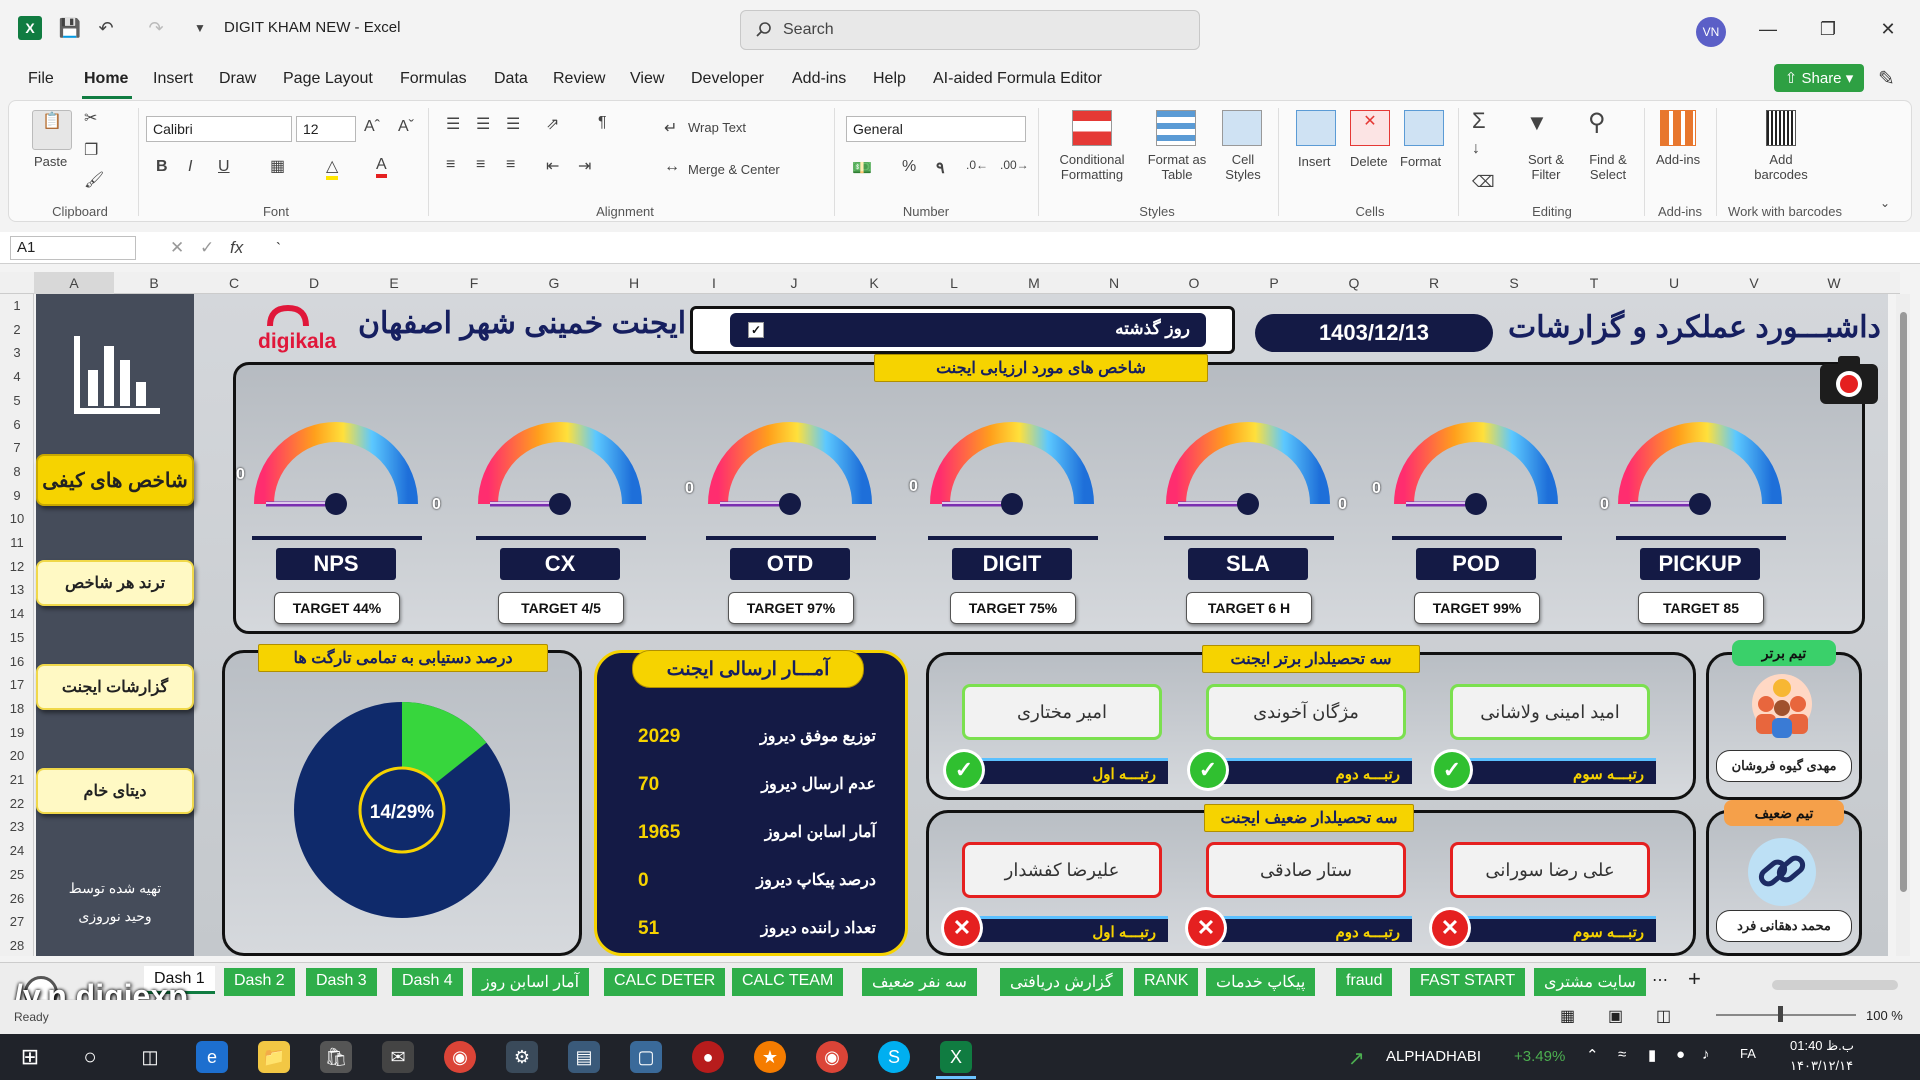 This screenshot has width=1920, height=1080. What do you see at coordinates (480, 165) in the screenshot?
I see `align-center-icon: ≡` at bounding box center [480, 165].